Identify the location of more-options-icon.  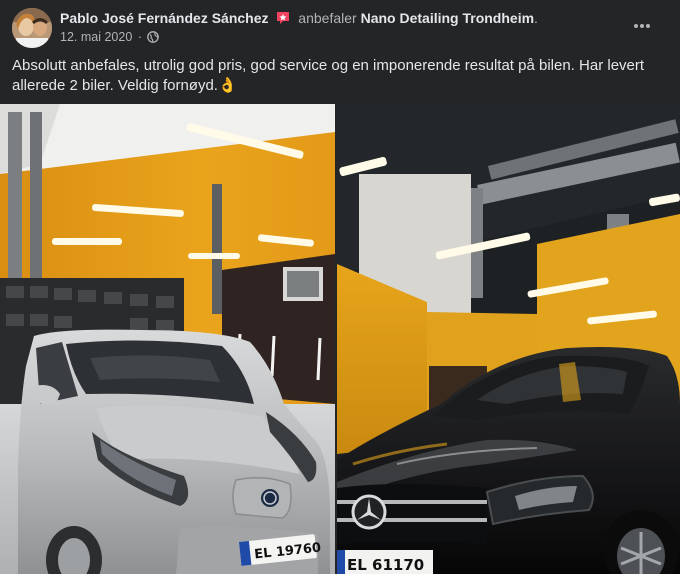
(642, 26).